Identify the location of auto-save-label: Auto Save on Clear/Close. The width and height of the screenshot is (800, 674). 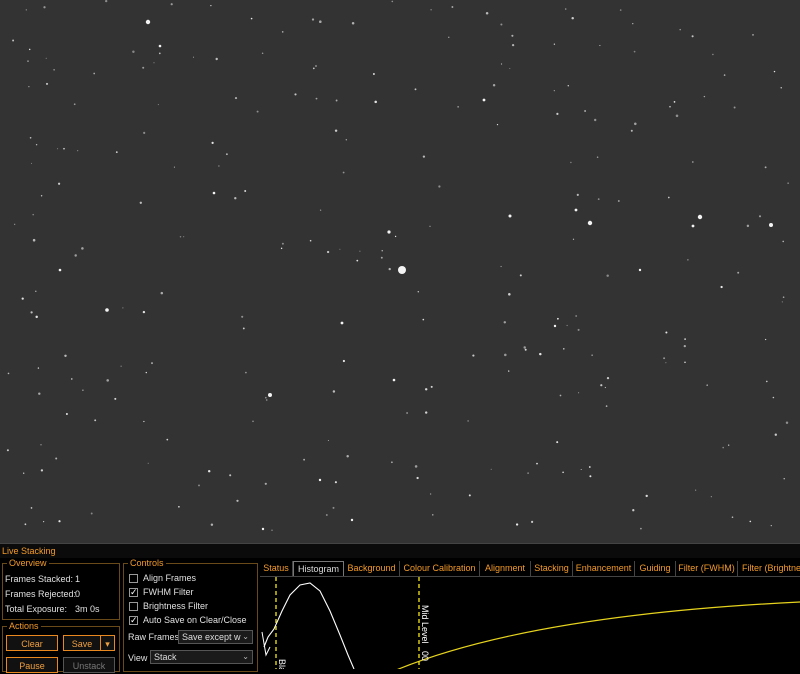
(195, 620).